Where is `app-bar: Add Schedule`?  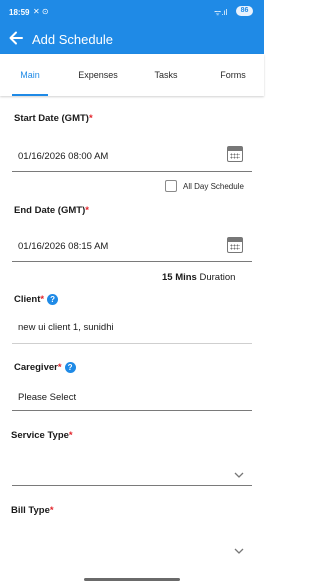 app-bar: Add Schedule is located at coordinates (132, 39).